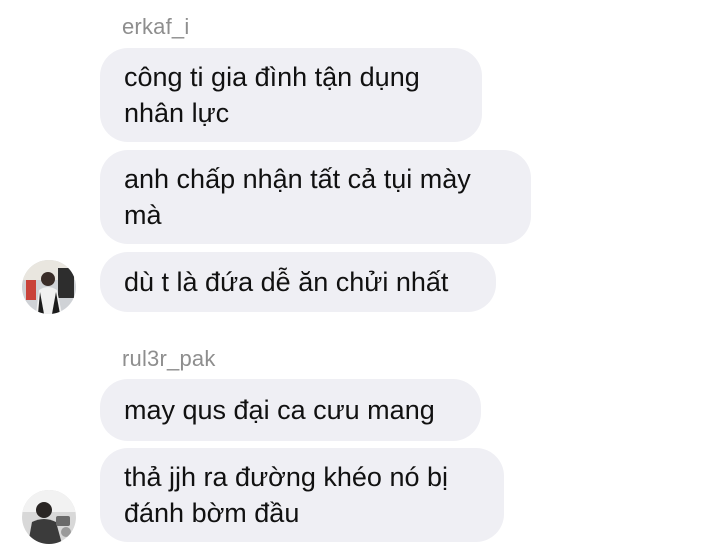 Image resolution: width=720 pixels, height=554 pixels. I want to click on sender-name-erkaf: erkaf_i, so click(156, 26).